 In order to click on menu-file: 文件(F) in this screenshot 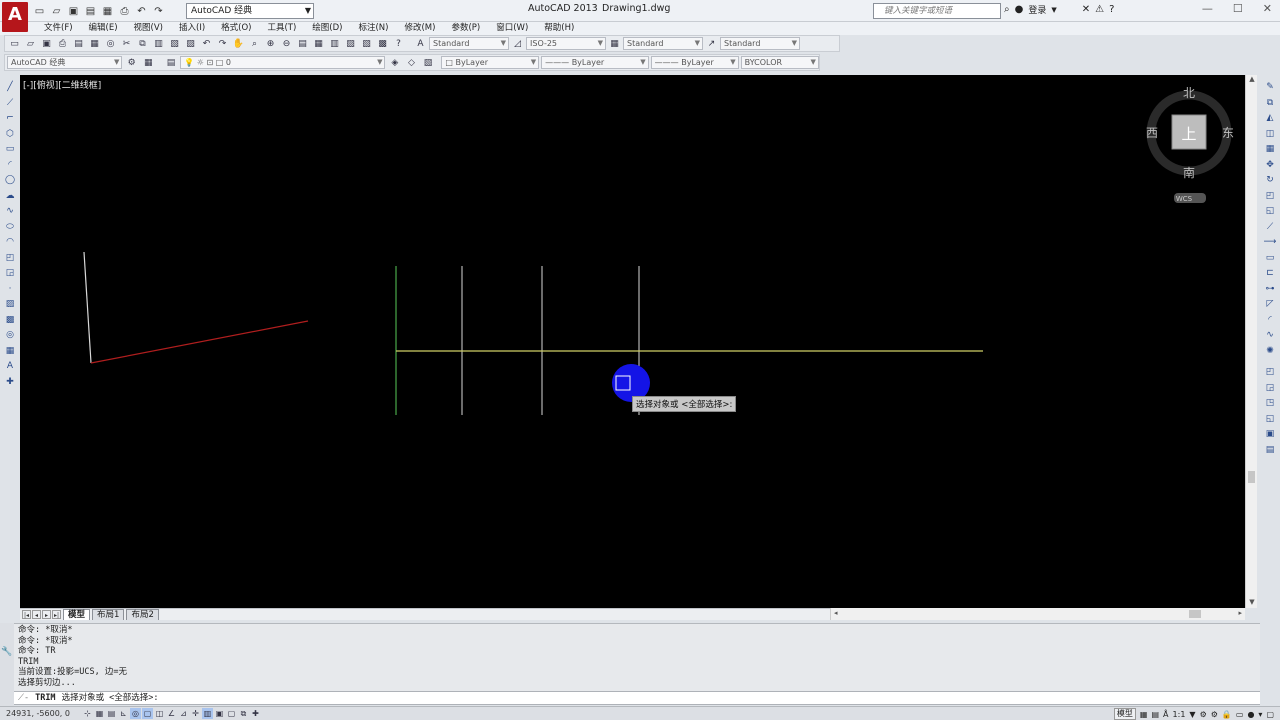, I will do `click(58, 28)`.